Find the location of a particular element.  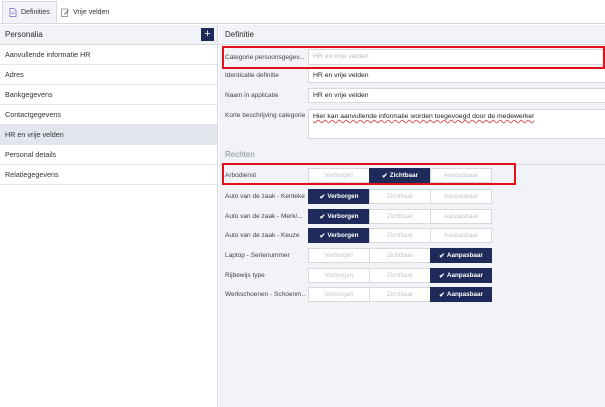

left-panel-title: Personalia is located at coordinates (24, 34).